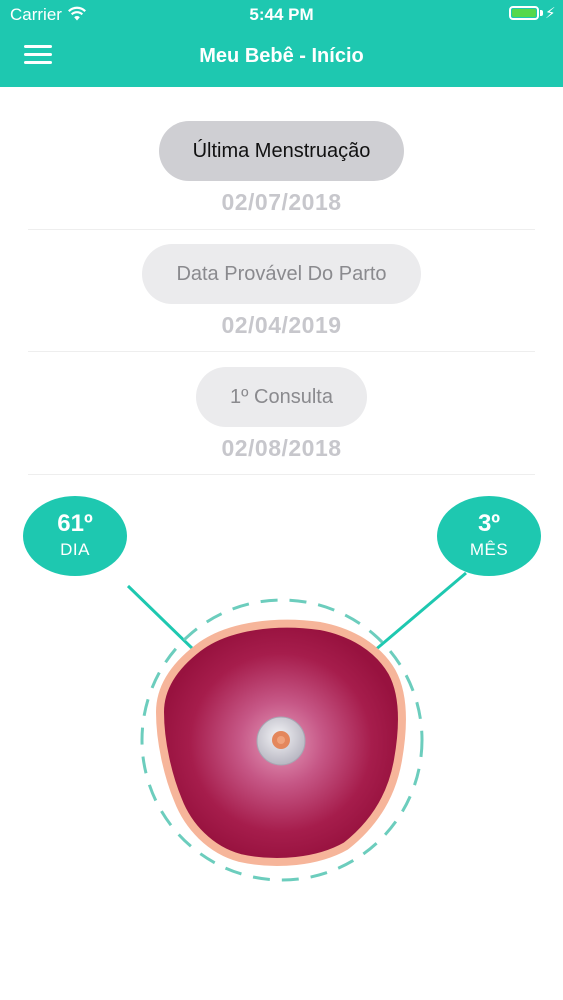 This screenshot has height=1000, width=563. I want to click on month-value: 3º, so click(489, 523).